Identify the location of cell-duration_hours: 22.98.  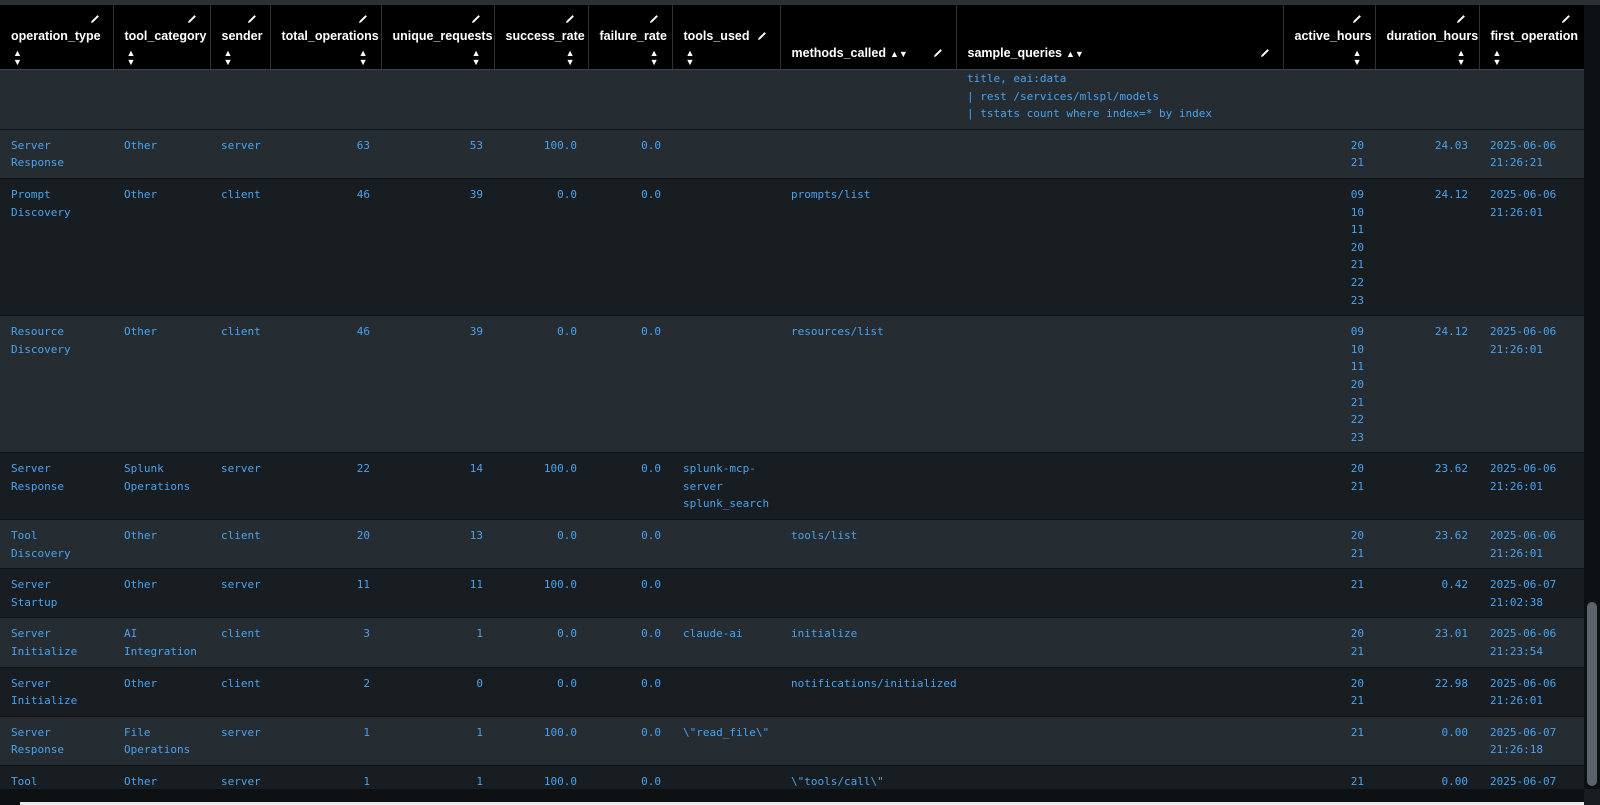
(1427, 692).